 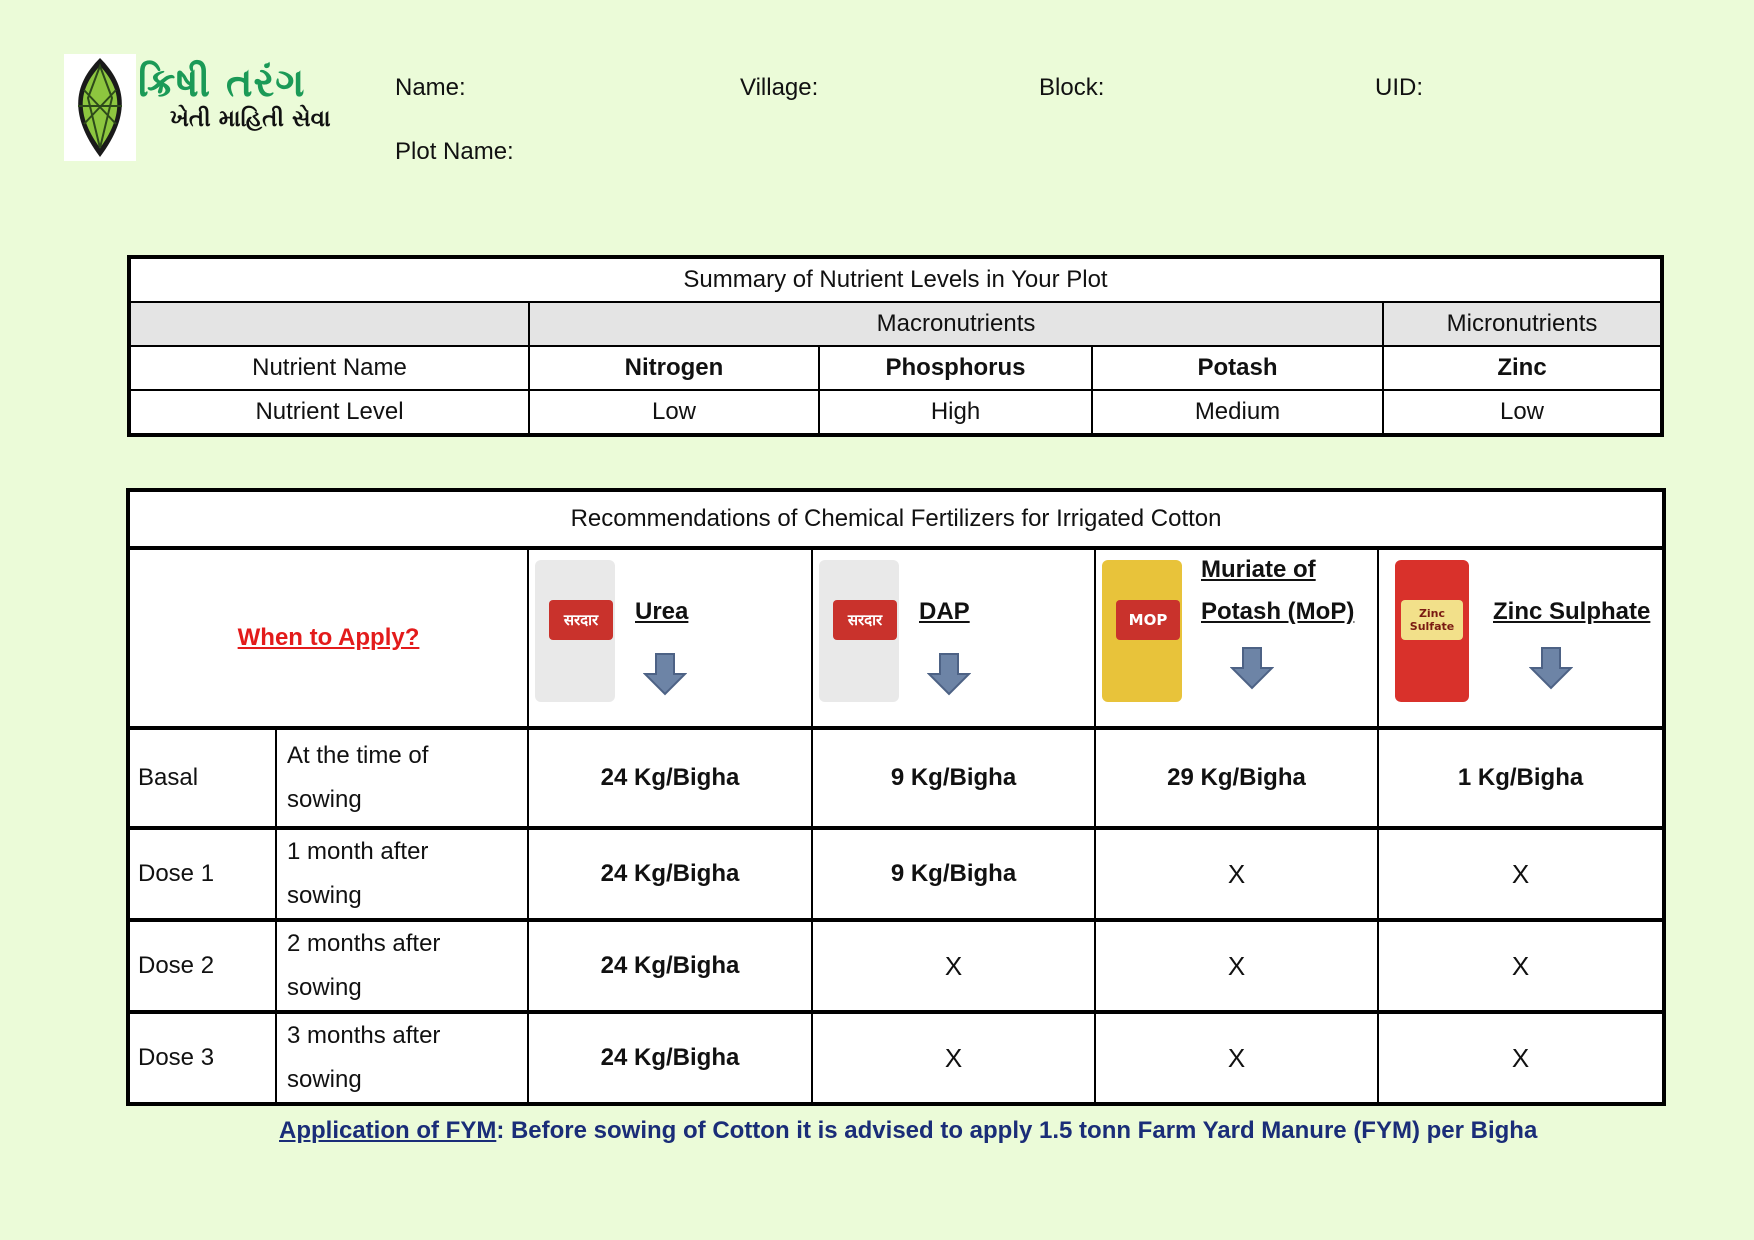 I want to click on nutrient-name-cell: Zinc, so click(x=1522, y=368).